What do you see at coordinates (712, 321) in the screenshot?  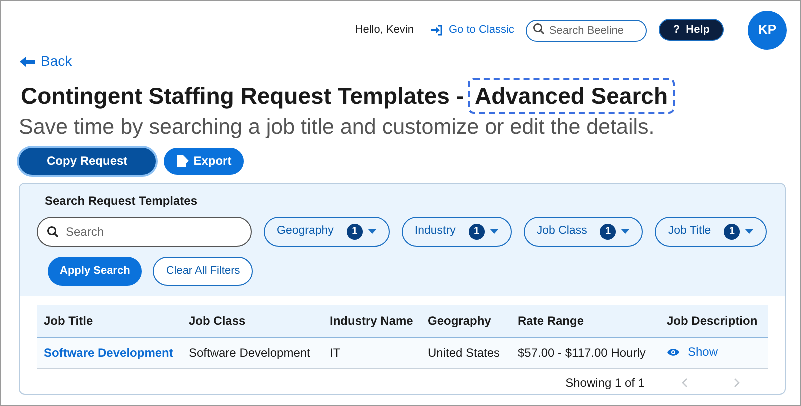 I see `column-header: Job Description` at bounding box center [712, 321].